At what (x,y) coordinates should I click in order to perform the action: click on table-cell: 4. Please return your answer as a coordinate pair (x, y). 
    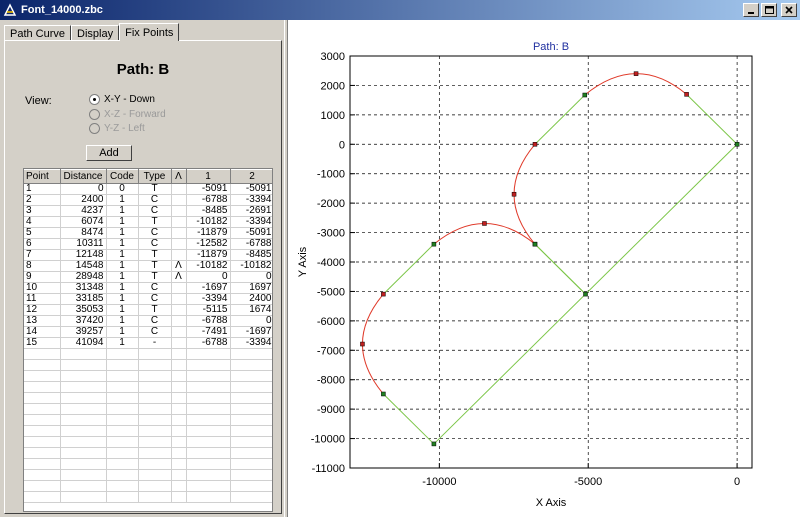
    Looking at the image, I should click on (42, 222).